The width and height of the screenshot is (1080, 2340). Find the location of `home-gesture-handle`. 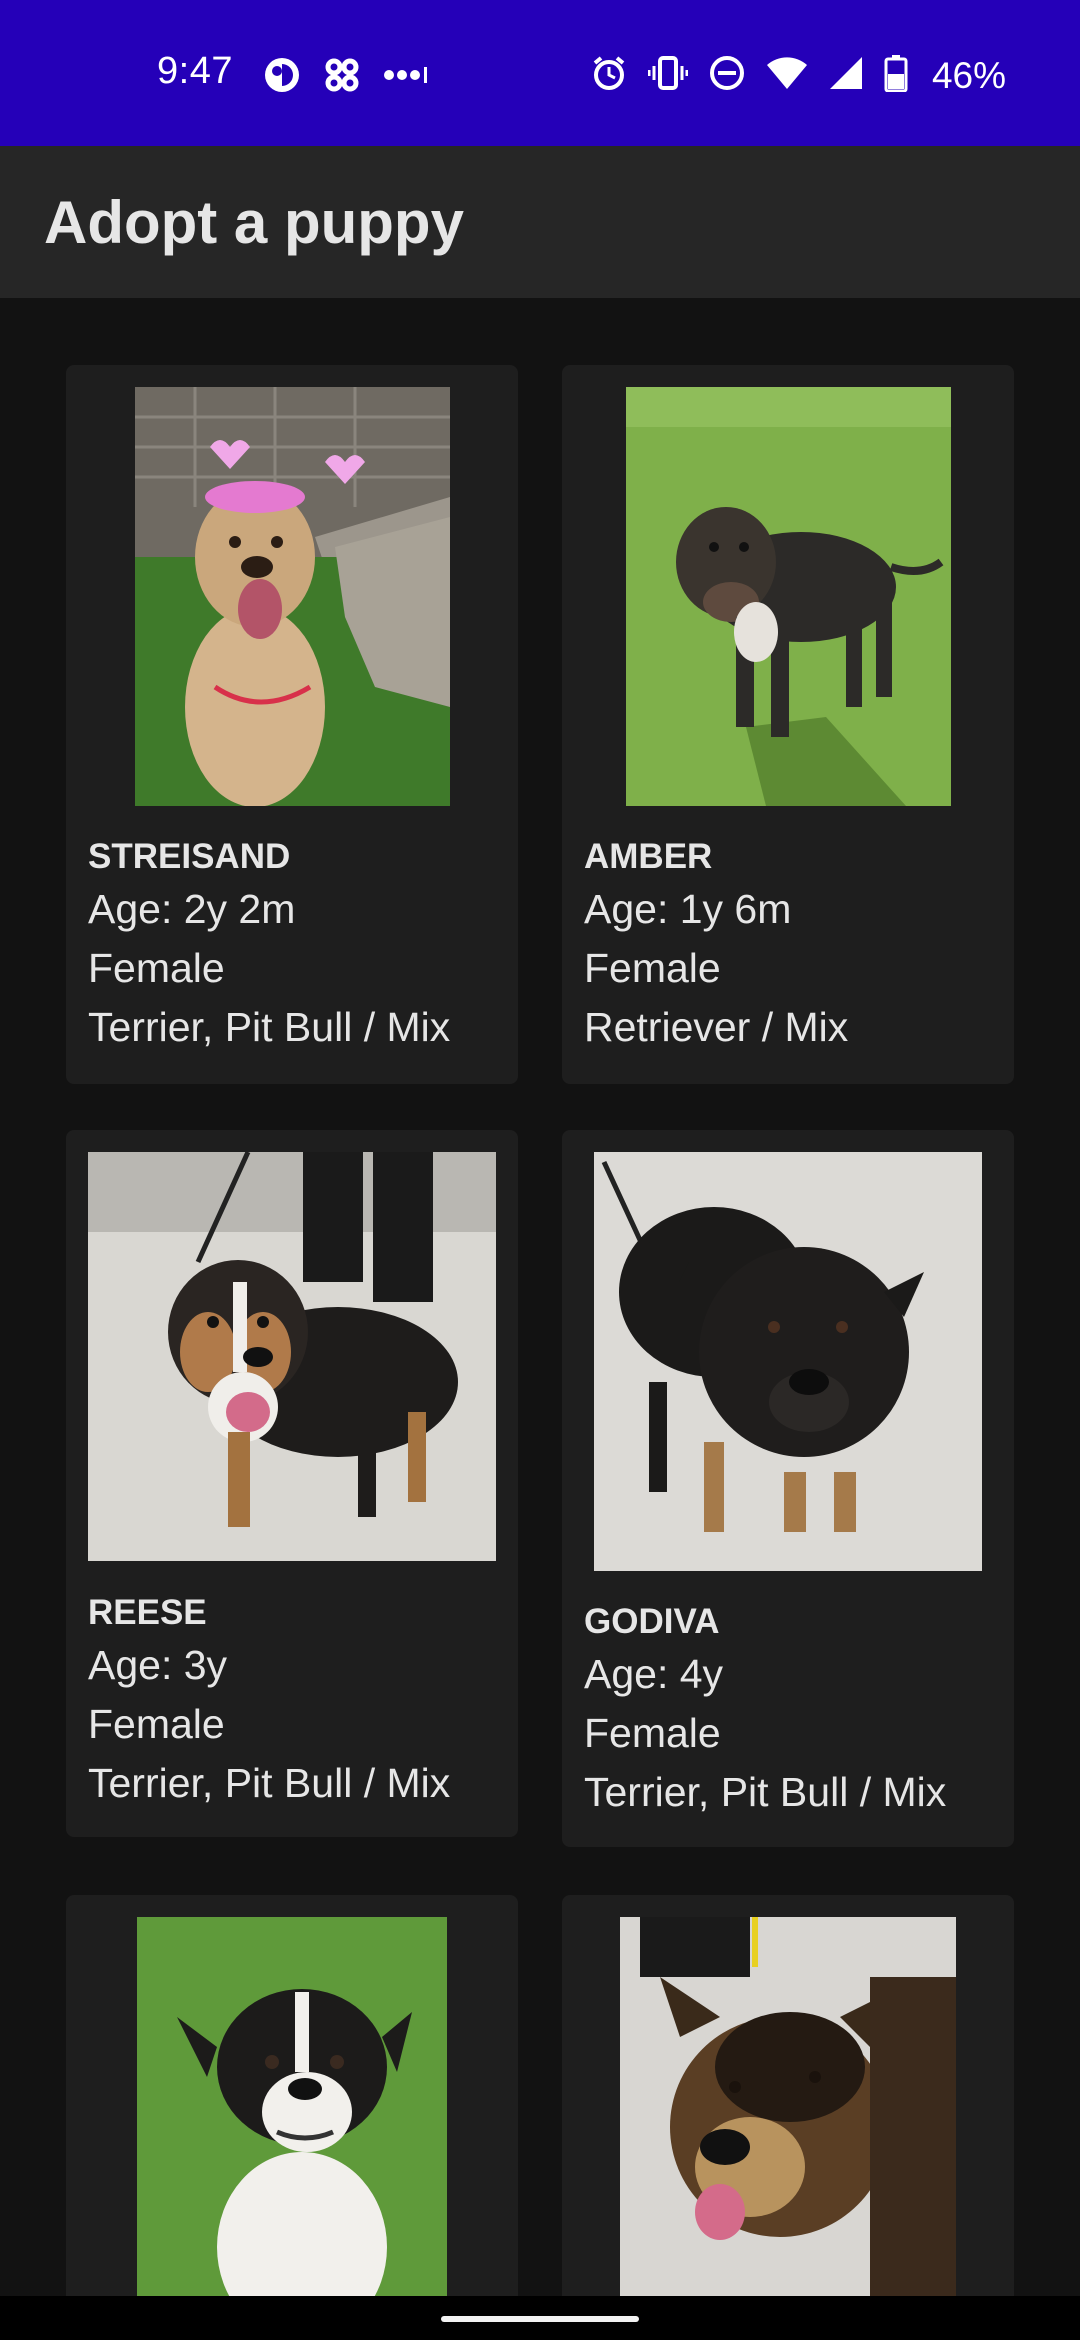

home-gesture-handle is located at coordinates (540, 2319).